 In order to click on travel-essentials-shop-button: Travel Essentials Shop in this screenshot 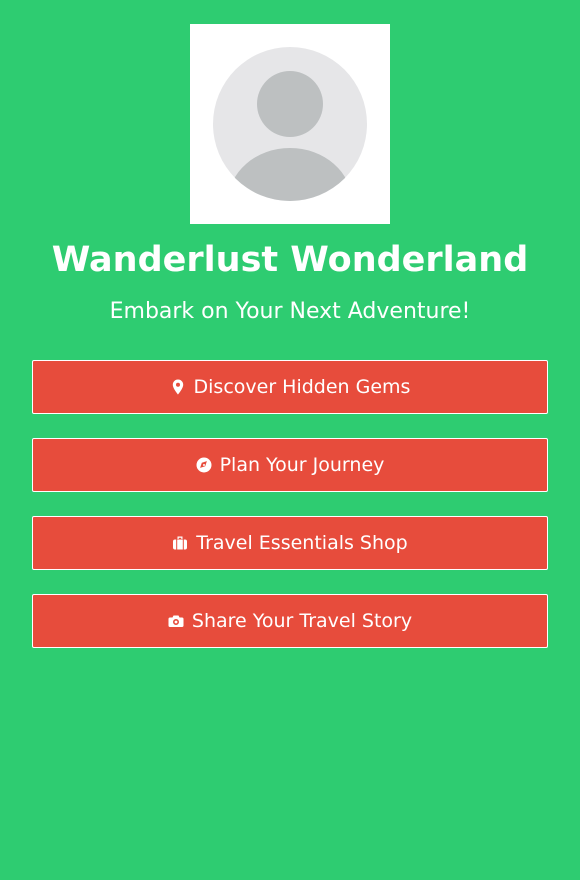, I will do `click(290, 543)`.